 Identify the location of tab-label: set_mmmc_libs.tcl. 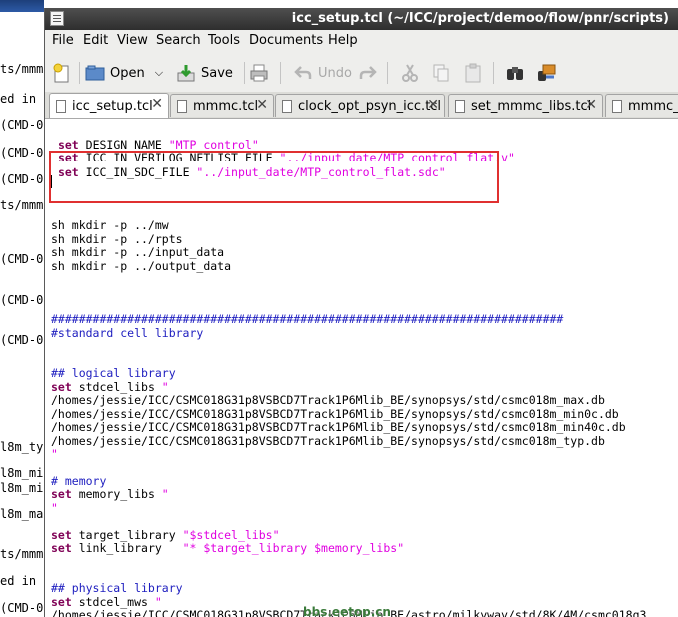
(531, 106).